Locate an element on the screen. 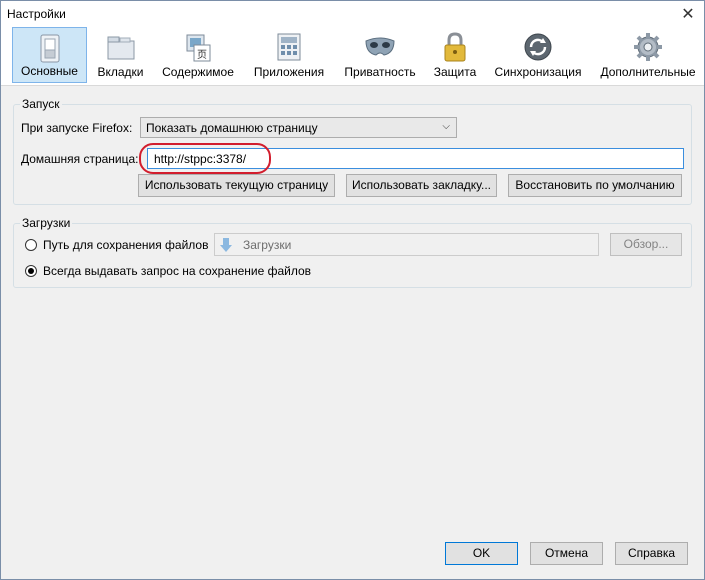 The width and height of the screenshot is (705, 580). close-button: ✕ is located at coordinates (688, 14).